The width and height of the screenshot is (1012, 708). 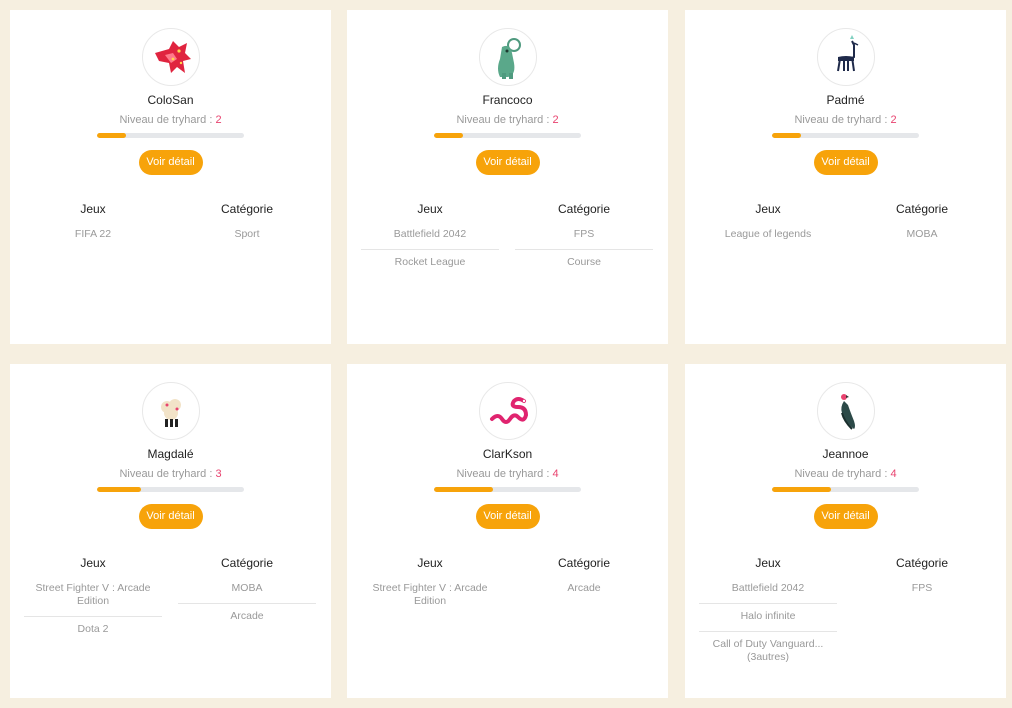 I want to click on category-column: Catégorie Arcade, so click(x=584, y=579).